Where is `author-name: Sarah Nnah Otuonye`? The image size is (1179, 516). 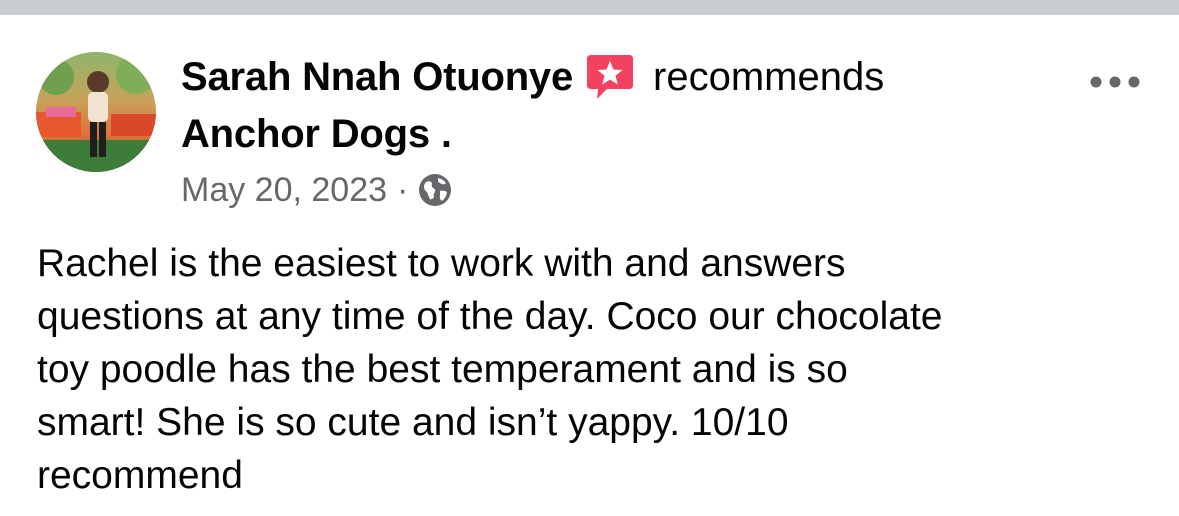
author-name: Sarah Nnah Otuonye is located at coordinates (377, 77).